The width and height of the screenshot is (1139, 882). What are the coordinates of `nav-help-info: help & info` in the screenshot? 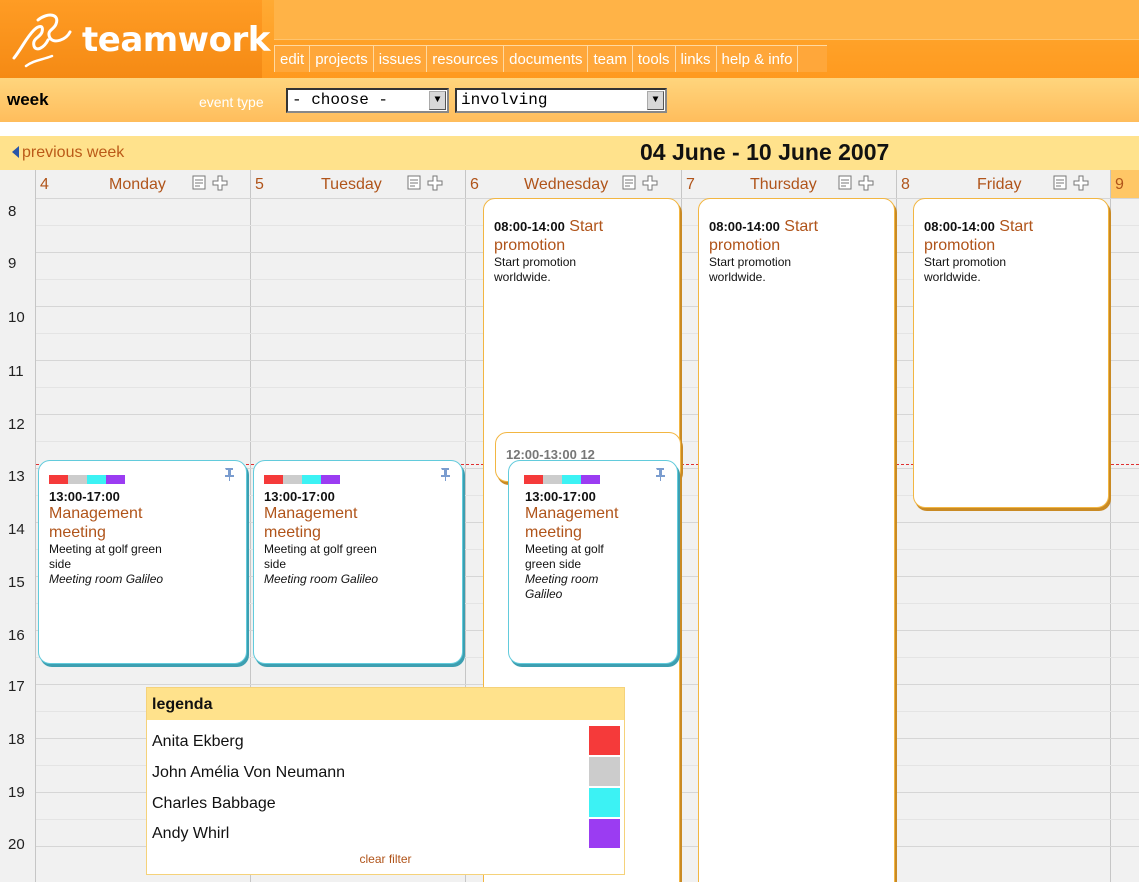 It's located at (756, 58).